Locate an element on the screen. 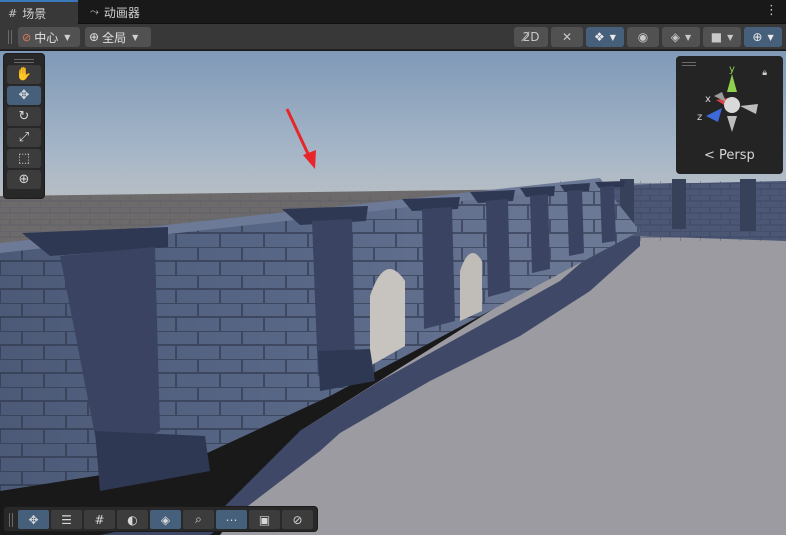 The width and height of the screenshot is (786, 535). scale-tool-button: ⤢ is located at coordinates (24, 137).